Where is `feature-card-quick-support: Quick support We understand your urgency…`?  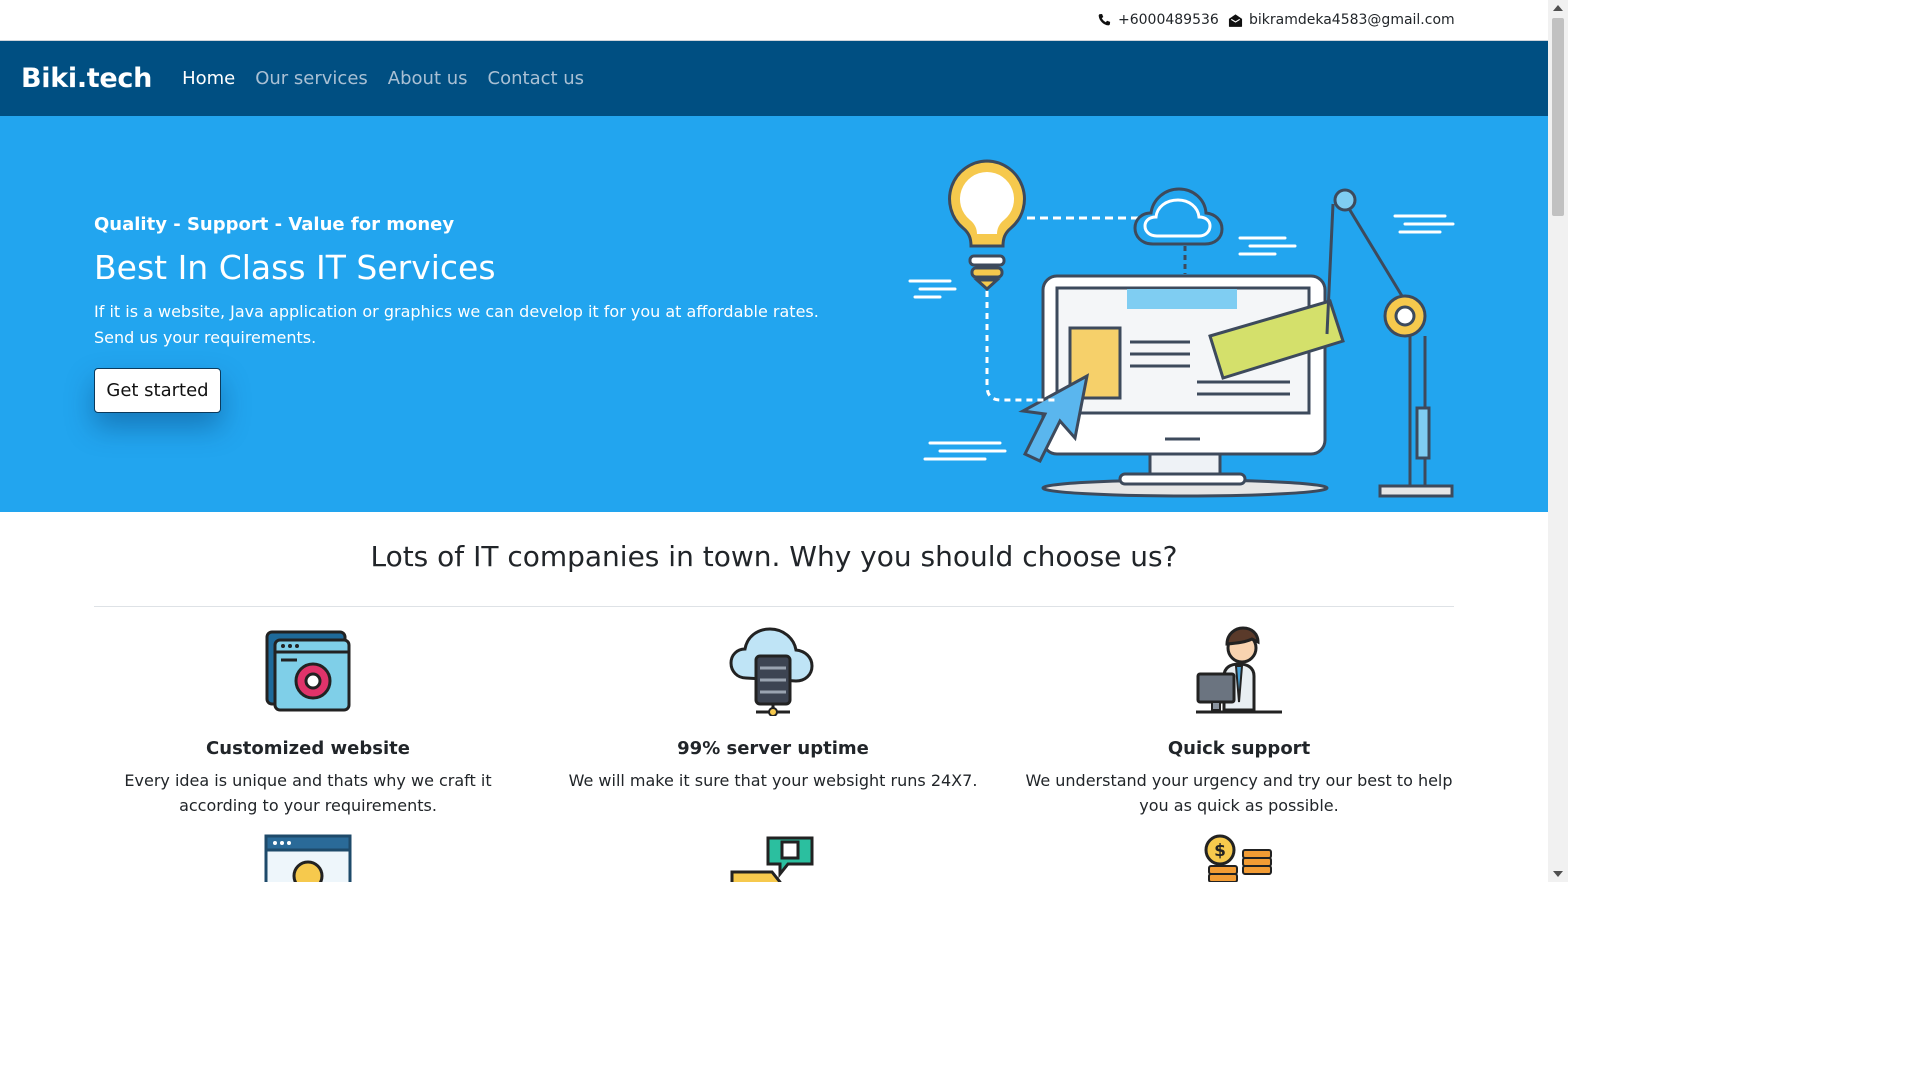 feature-card-quick-support: Quick support We understand your urgency… is located at coordinates (1239, 722).